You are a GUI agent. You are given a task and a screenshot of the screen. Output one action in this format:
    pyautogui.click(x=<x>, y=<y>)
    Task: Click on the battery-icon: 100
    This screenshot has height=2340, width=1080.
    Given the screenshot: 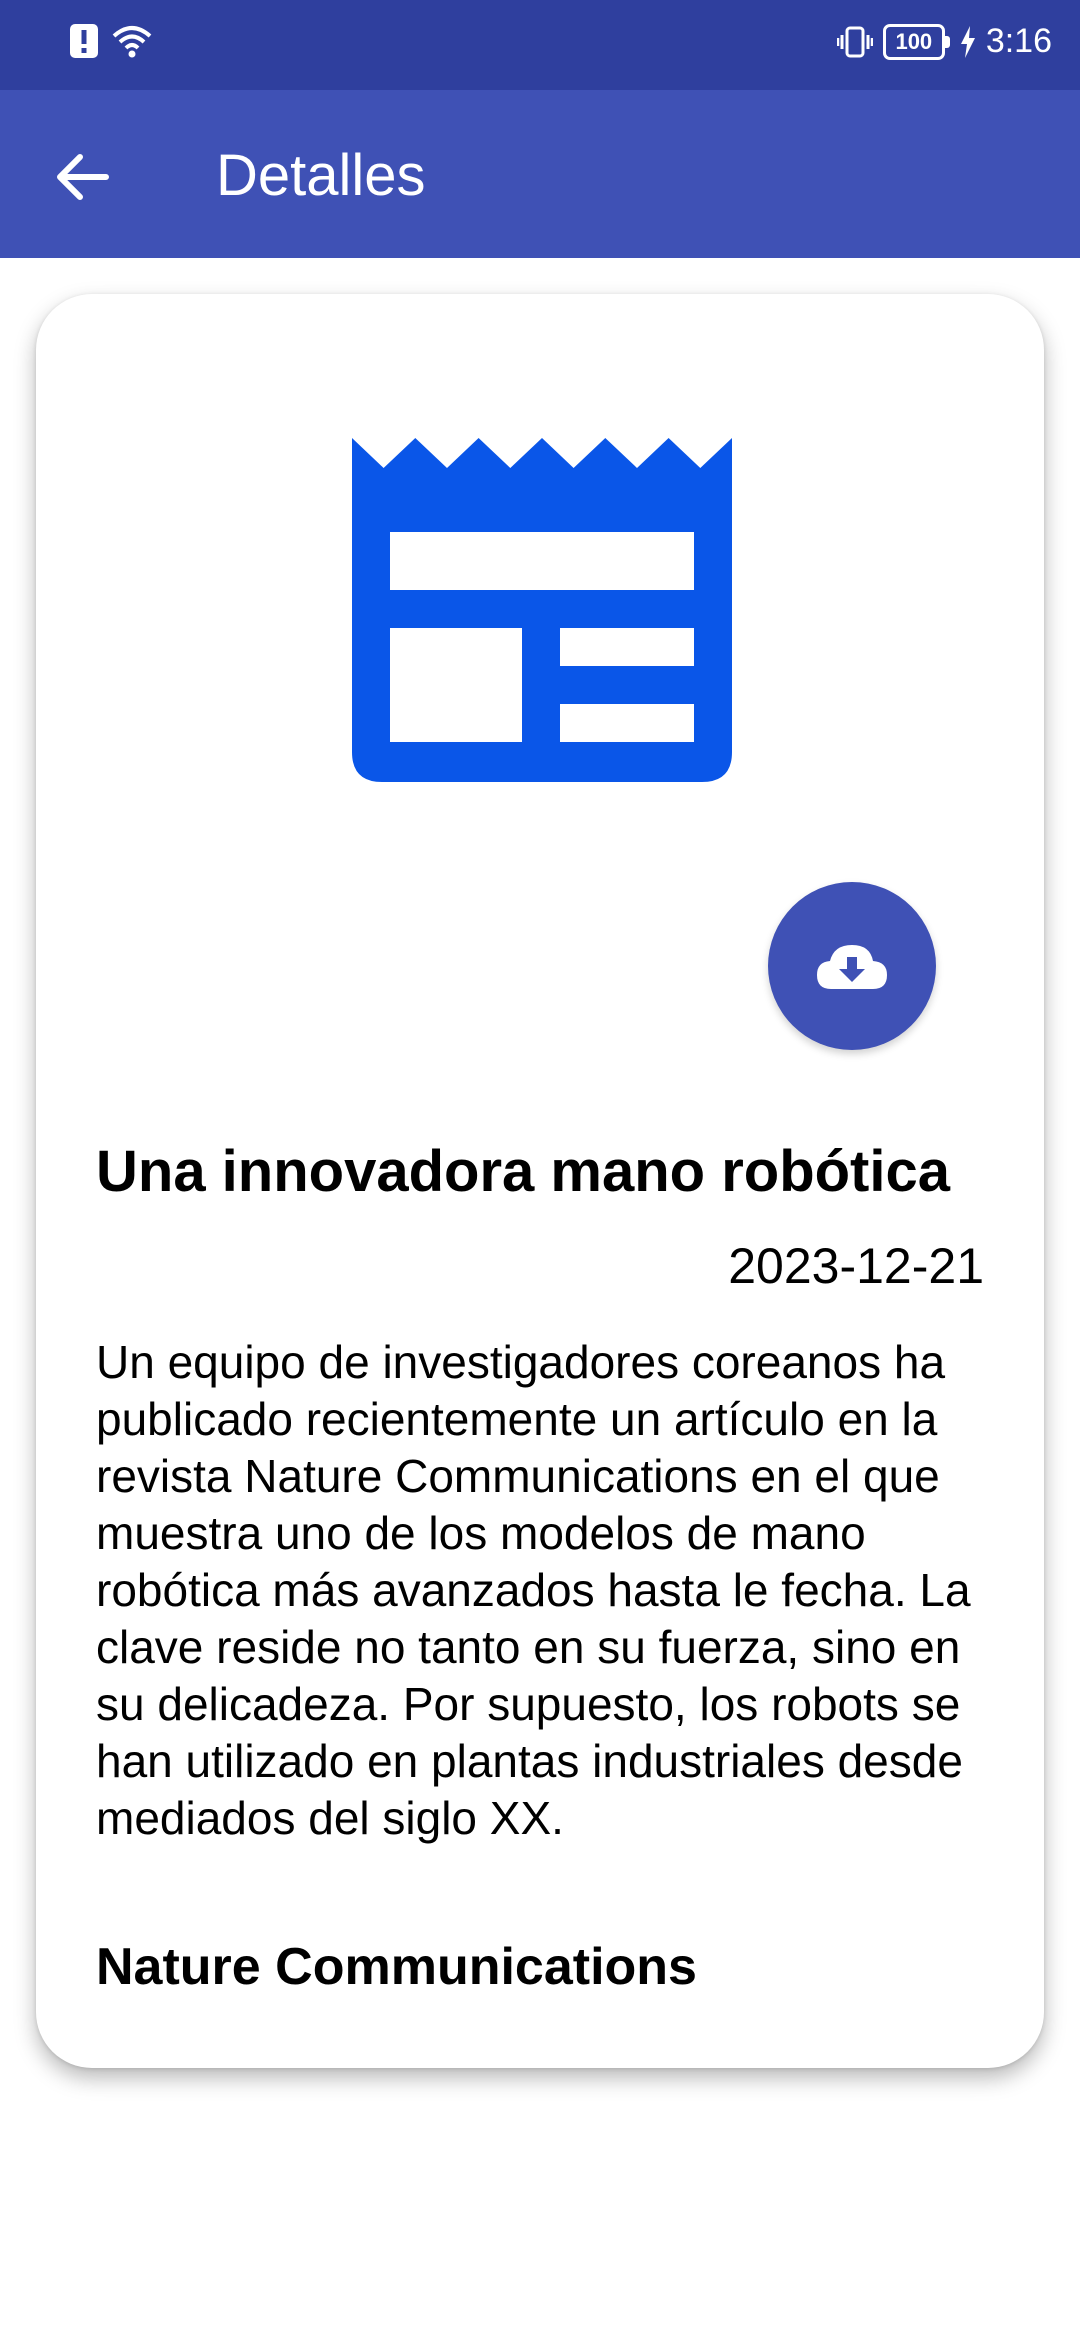 What is the action you would take?
    pyautogui.click(x=916, y=41)
    